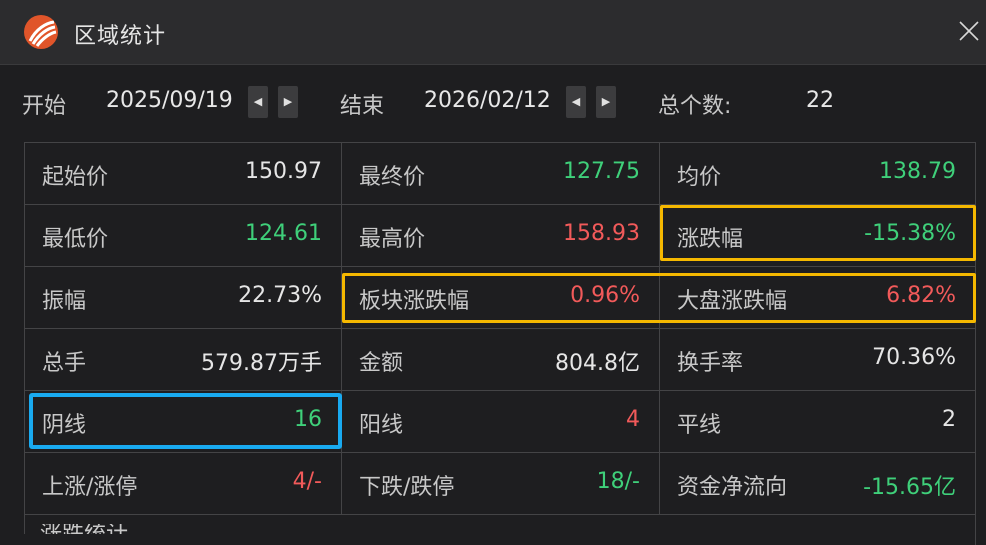  Describe the element at coordinates (500, 530) in the screenshot. I see `stat-row-partial` at that location.